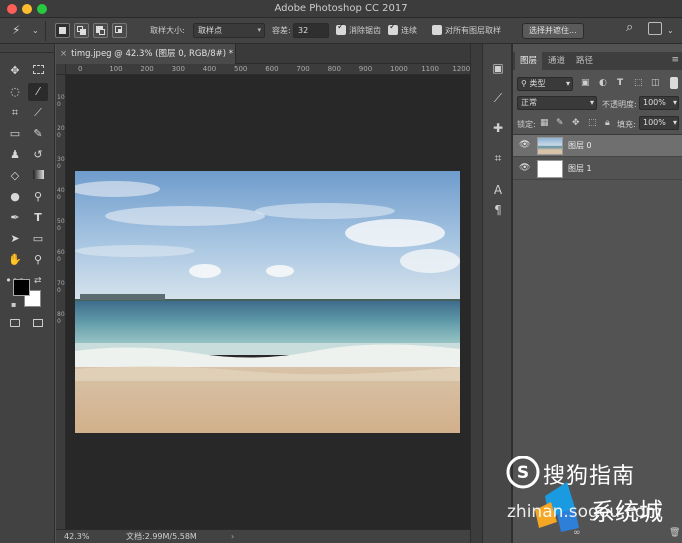 This screenshot has width=682, height=543. What do you see at coordinates (21, 287) in the screenshot?
I see `foreground-color-swatch` at bounding box center [21, 287].